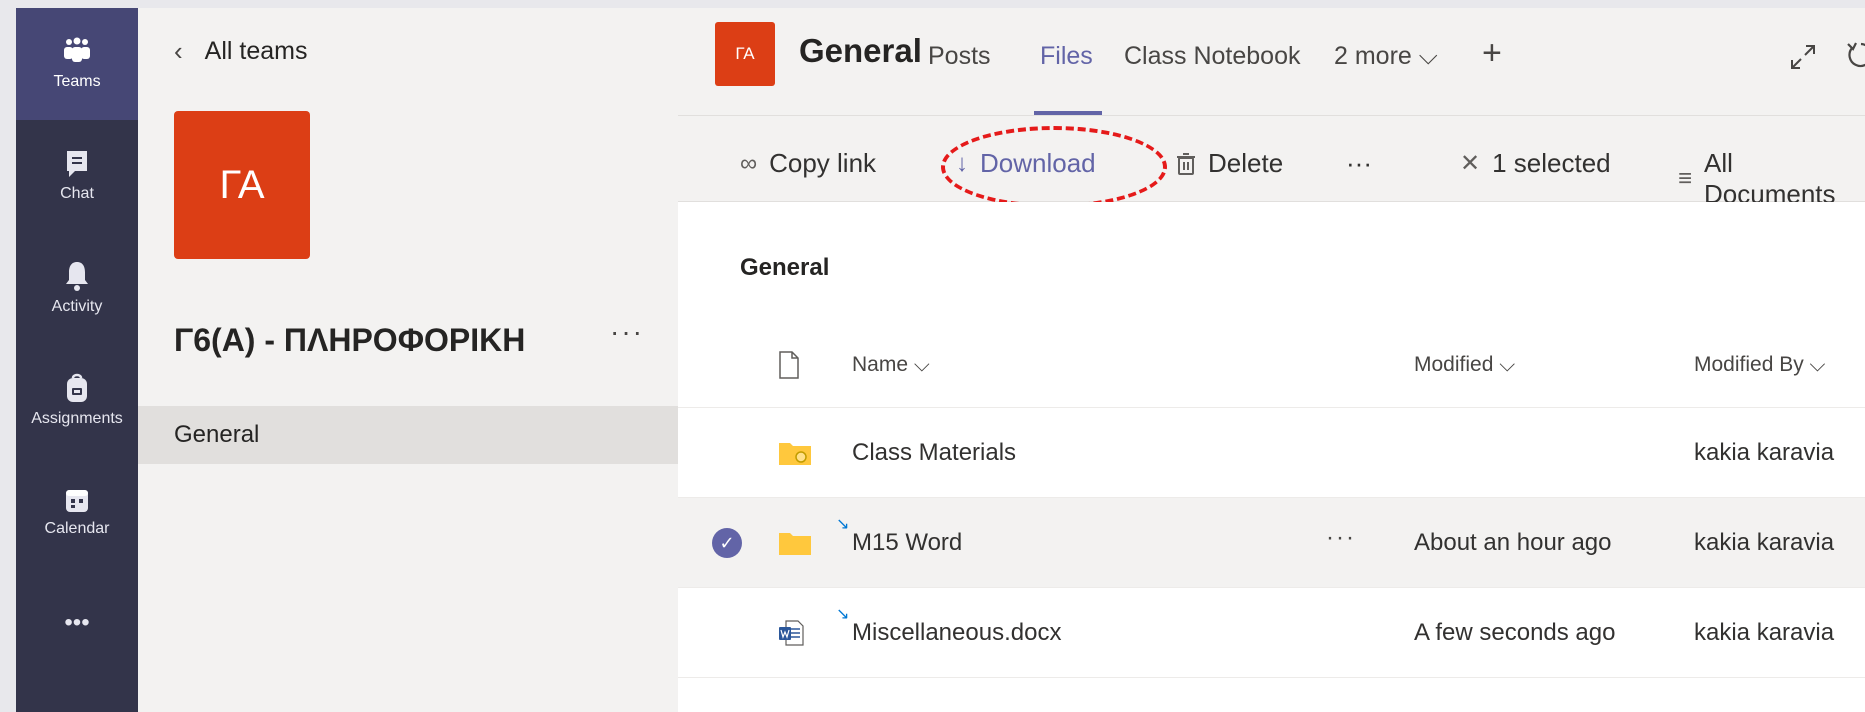 Image resolution: width=1865 pixels, height=712 pixels. I want to click on modified-column-header: Modified ⌵, so click(1464, 364).